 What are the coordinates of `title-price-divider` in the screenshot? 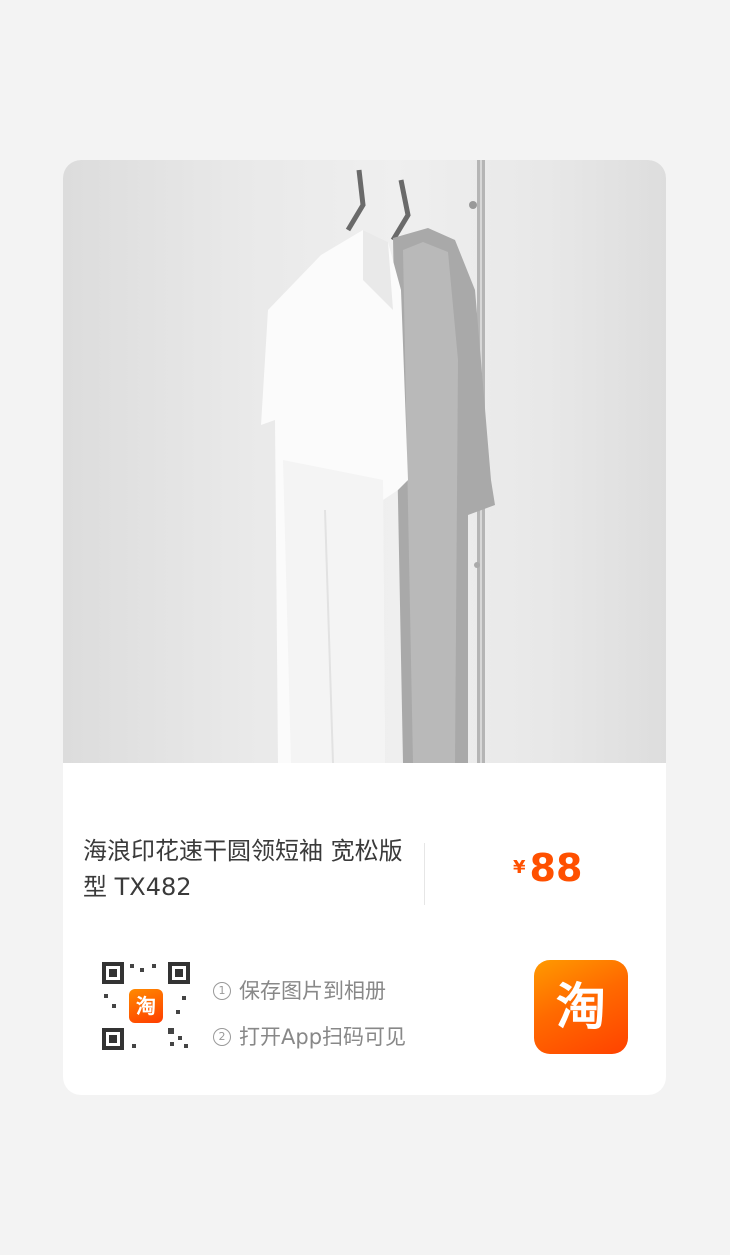 It's located at (424, 874).